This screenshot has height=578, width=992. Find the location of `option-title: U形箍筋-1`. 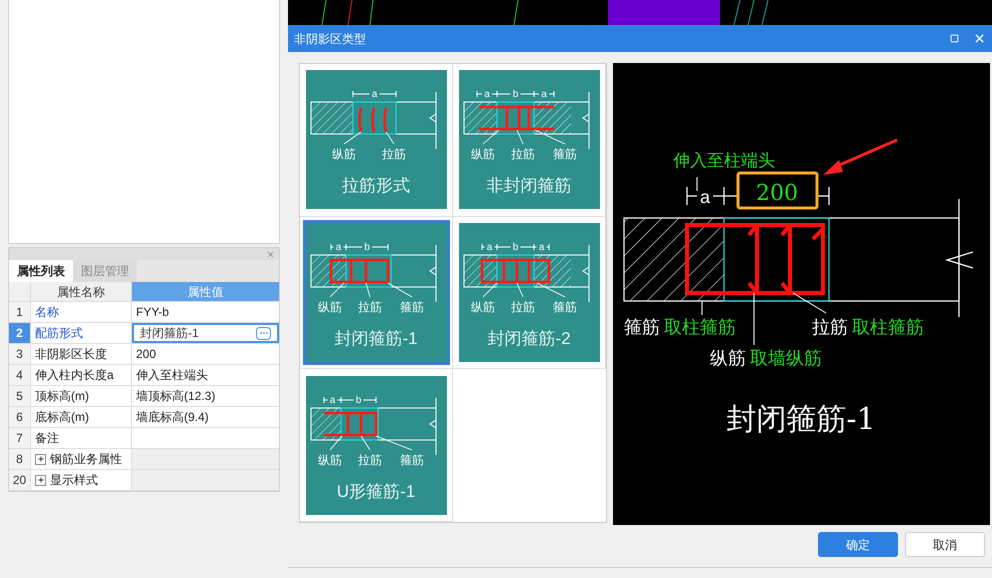

option-title: U形箍筋-1 is located at coordinates (376, 491).